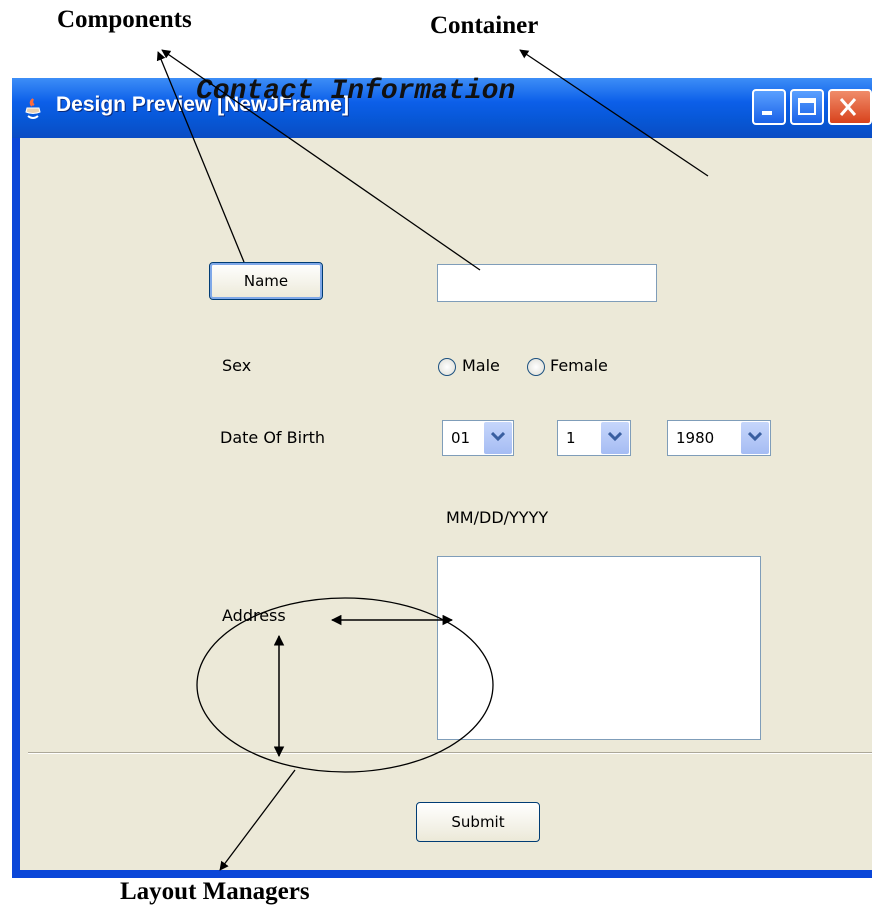 The height and width of the screenshot is (916, 872). What do you see at coordinates (200, 157) in the screenshot?
I see `components-arrow-to-button` at bounding box center [200, 157].